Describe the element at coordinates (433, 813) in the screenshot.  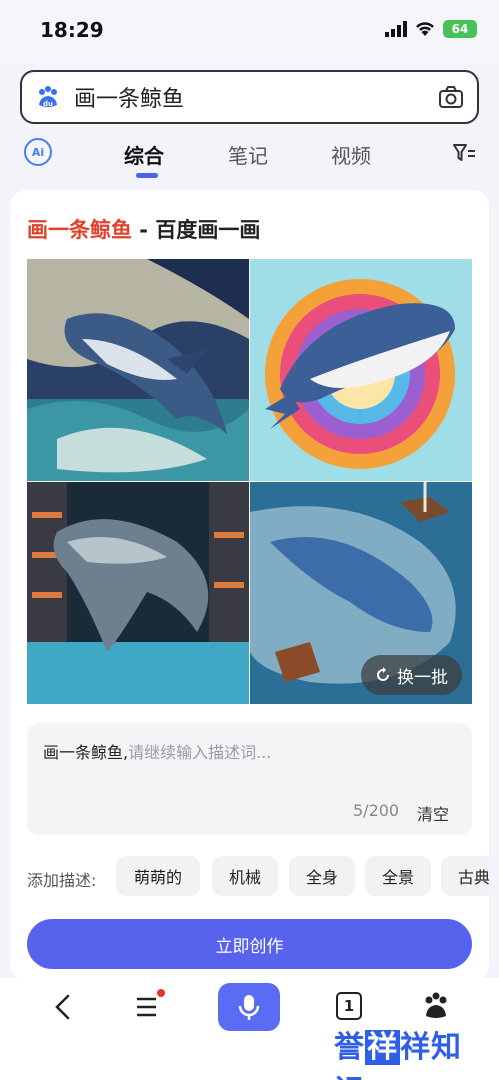
I see `clear-button: 清空` at that location.